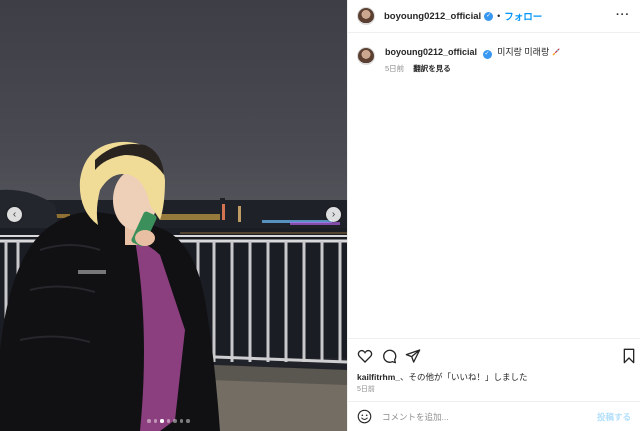 This screenshot has width=640, height=431. What do you see at coordinates (623, 15) in the screenshot?
I see `more-options-icon: ···` at bounding box center [623, 15].